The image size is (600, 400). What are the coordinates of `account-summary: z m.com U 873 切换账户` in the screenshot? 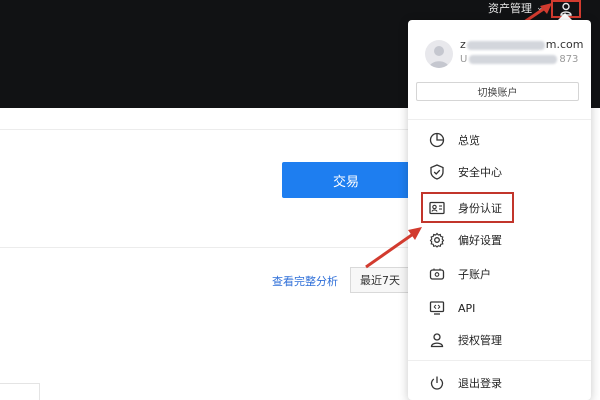 It's located at (499, 60).